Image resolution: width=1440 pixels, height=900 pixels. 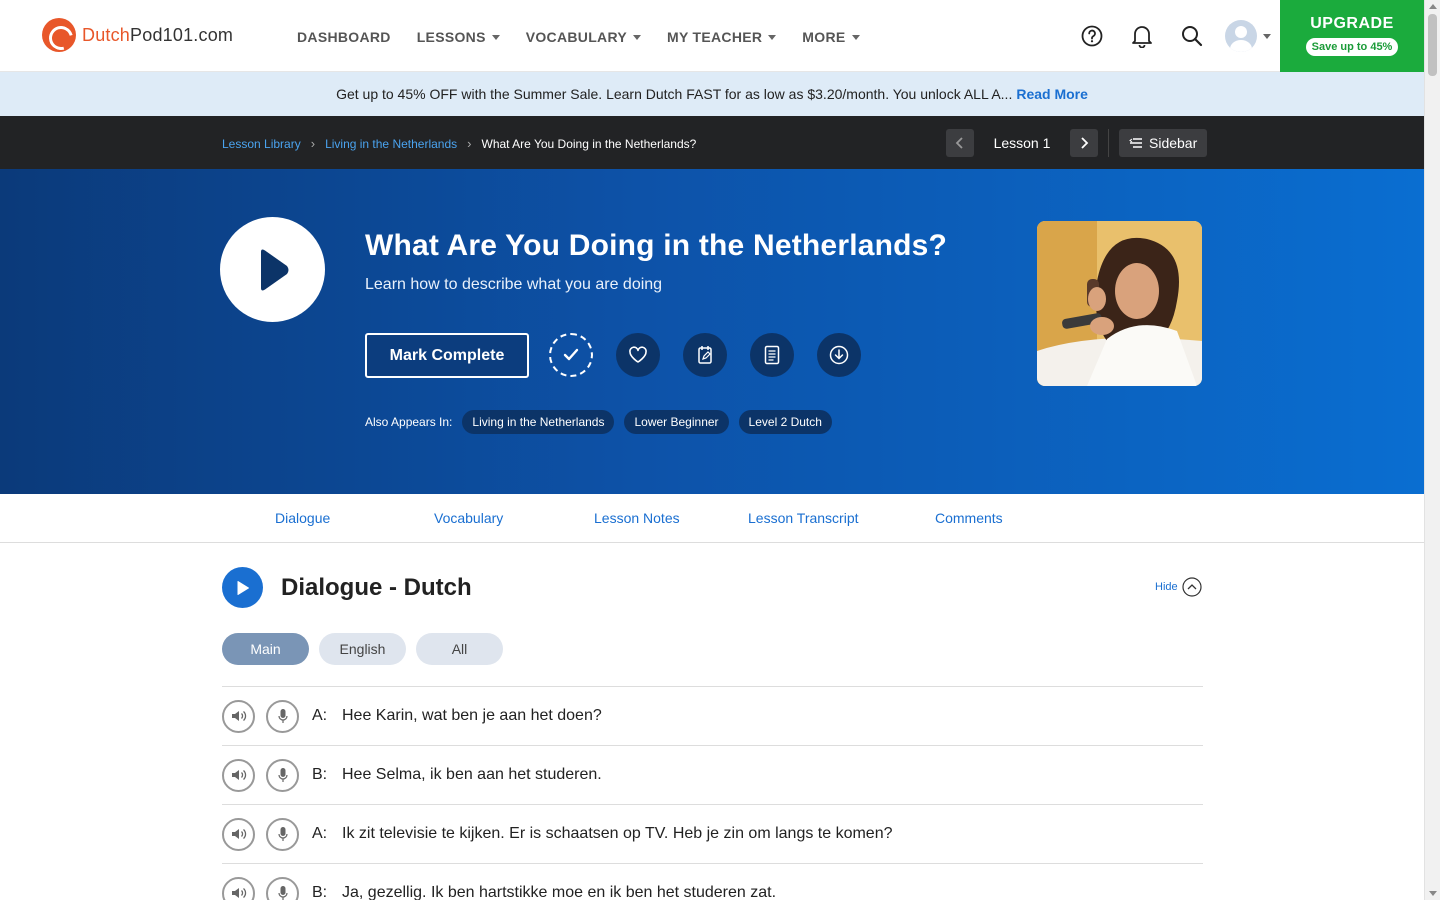 What do you see at coordinates (831, 37) in the screenshot?
I see `menu-more: MORE` at bounding box center [831, 37].